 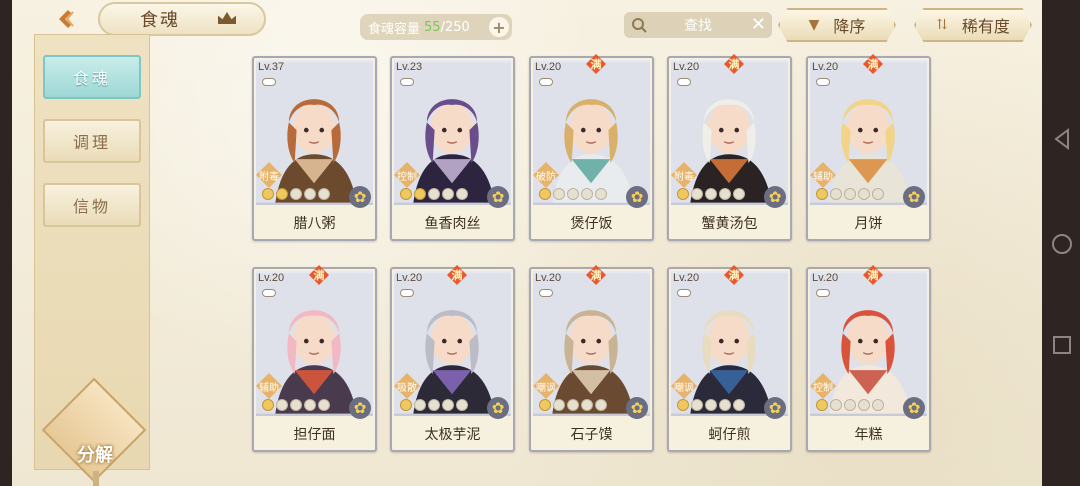 I want to click on search-icon, so click(x=639, y=25).